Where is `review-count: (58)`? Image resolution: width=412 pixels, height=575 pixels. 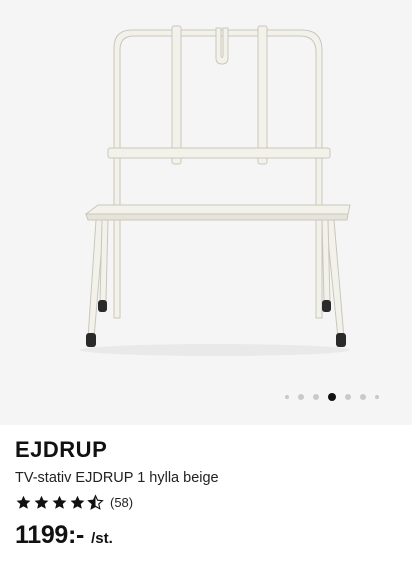 review-count: (58) is located at coordinates (121, 502).